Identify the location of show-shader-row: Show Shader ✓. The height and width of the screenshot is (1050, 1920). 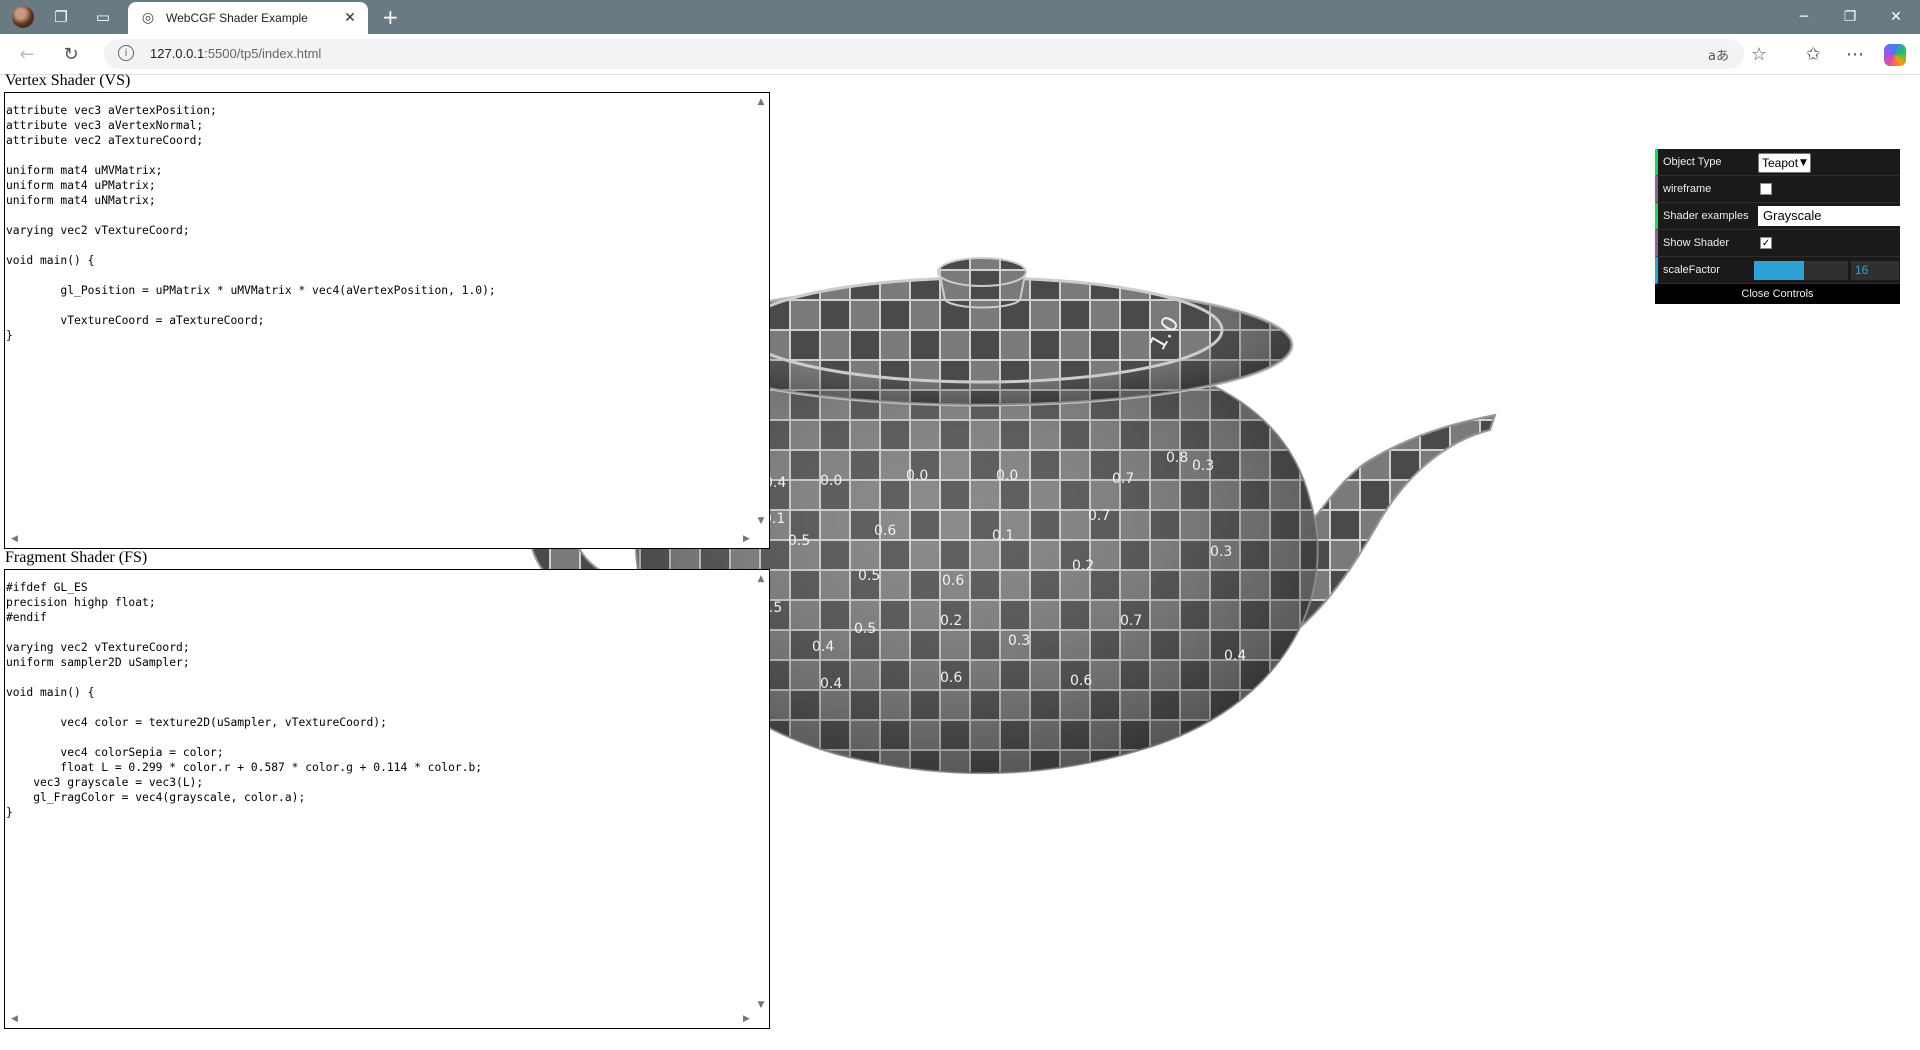
(1777, 243).